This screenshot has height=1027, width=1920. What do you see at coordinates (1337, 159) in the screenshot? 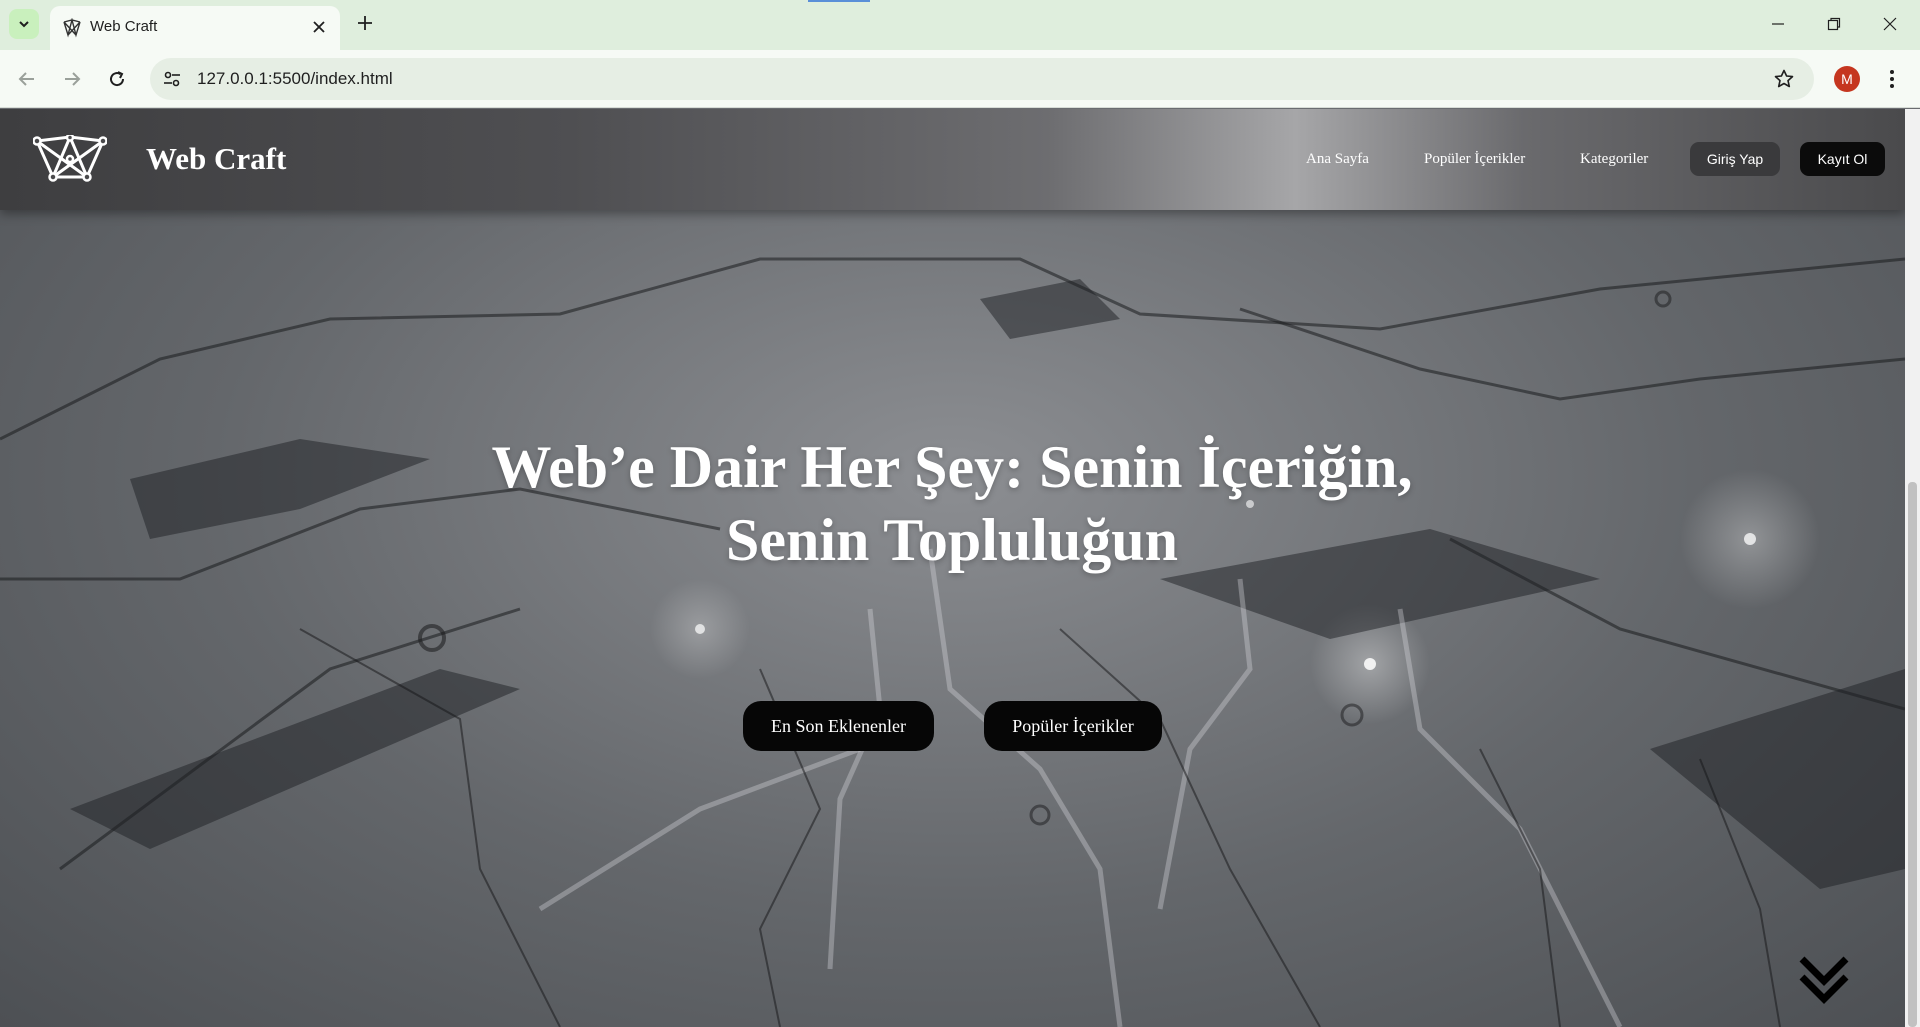
I see `nav-link-home: Ana Sayfa` at bounding box center [1337, 159].